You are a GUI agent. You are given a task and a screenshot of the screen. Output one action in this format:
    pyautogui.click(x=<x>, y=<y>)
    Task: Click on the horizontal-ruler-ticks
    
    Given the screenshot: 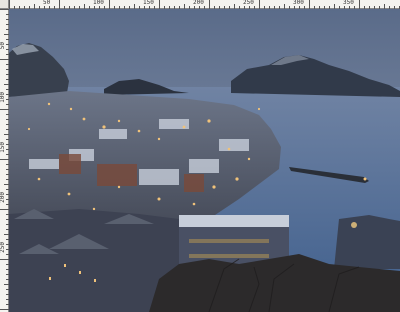 What is the action you would take?
    pyautogui.click(x=204, y=4)
    